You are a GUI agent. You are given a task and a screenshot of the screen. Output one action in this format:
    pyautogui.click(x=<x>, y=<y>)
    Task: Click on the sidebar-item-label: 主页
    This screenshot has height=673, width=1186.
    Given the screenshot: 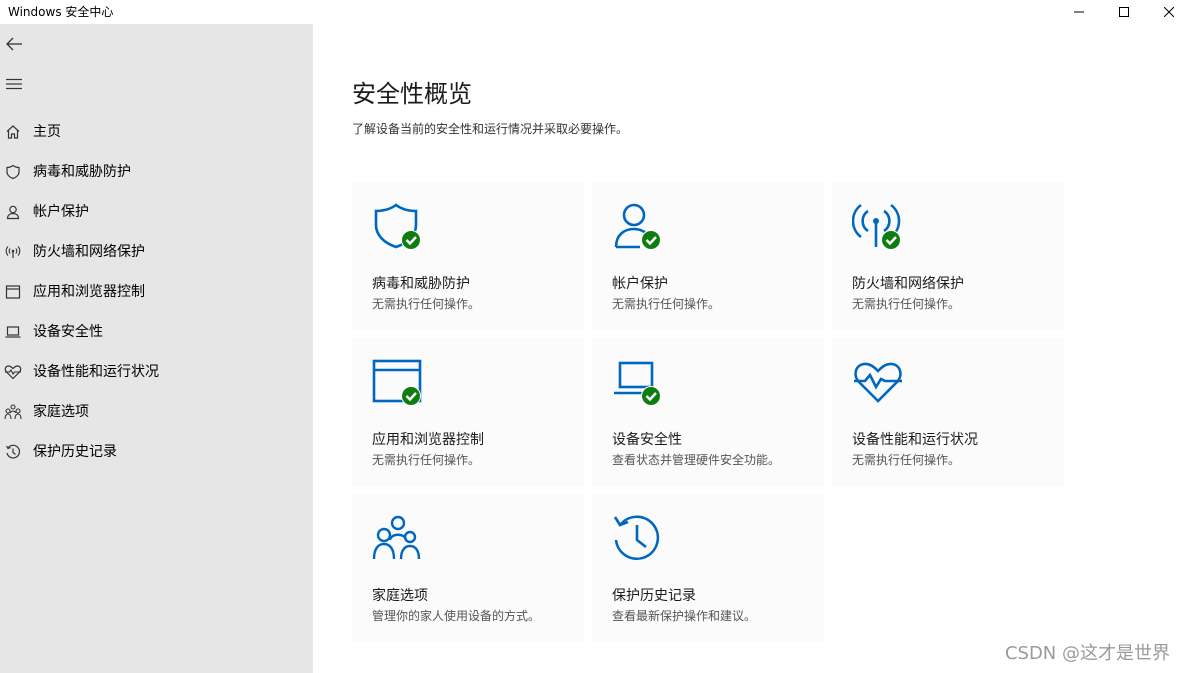 What is the action you would take?
    pyautogui.click(x=47, y=132)
    